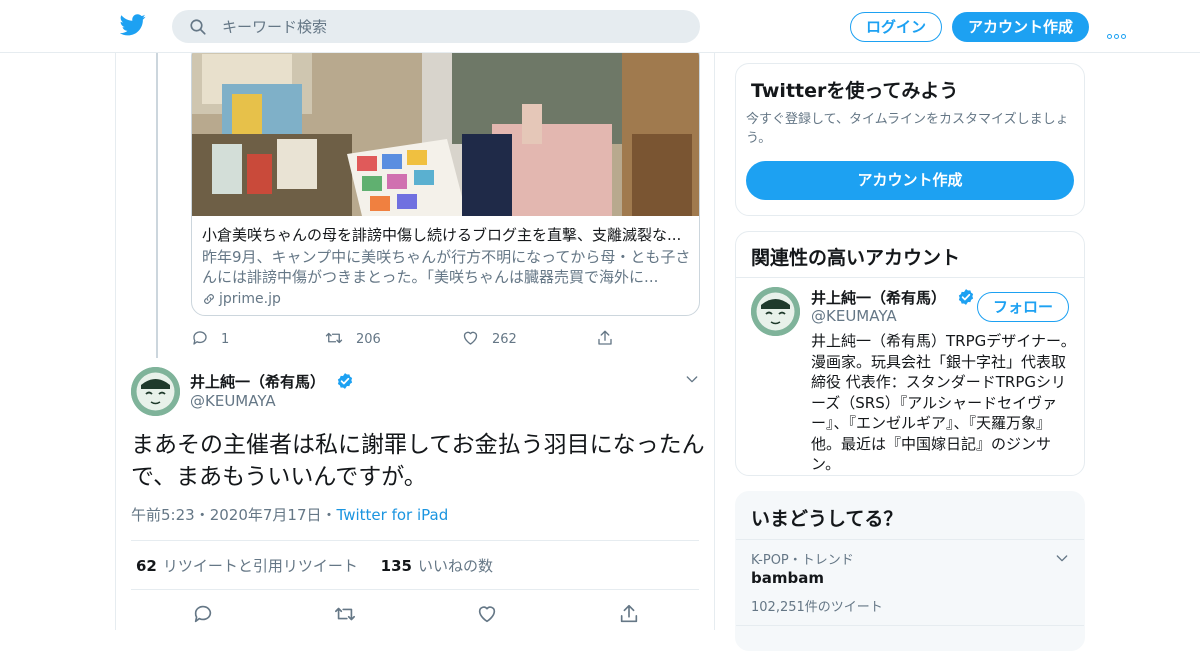 This screenshot has width=1200, height=651. Describe the element at coordinates (157, 205) in the screenshot. I see `thread-line` at that location.